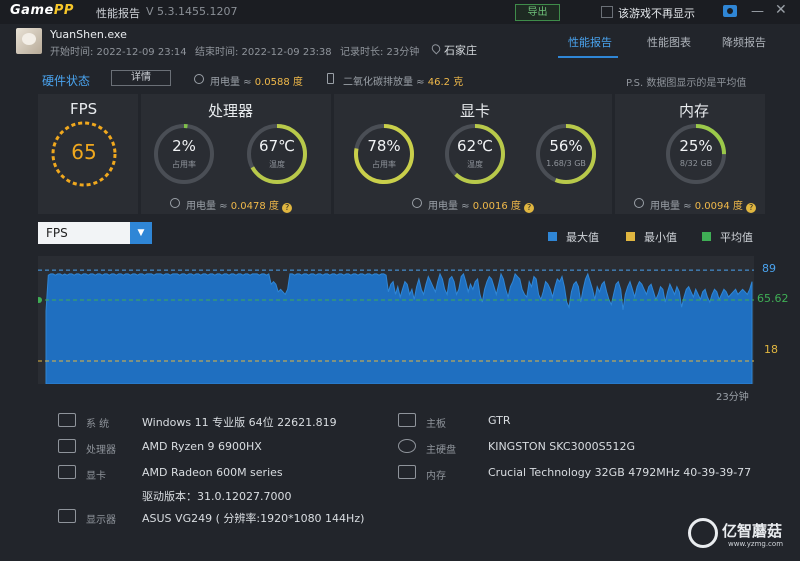 This screenshot has height=561, width=800. What do you see at coordinates (380, 52) in the screenshot?
I see `record-duration: 记录时长: 23分钟` at bounding box center [380, 52].